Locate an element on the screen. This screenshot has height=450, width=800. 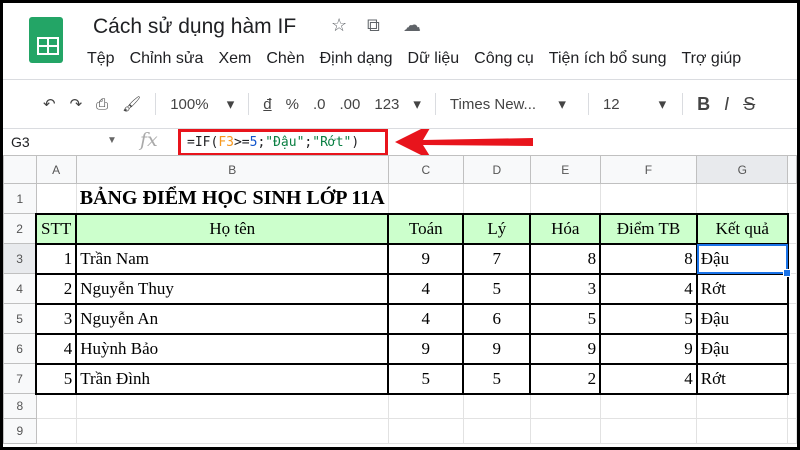
formula-input: =IF(F3>=5;"Đậu";"Rớt") is located at coordinates (283, 142).